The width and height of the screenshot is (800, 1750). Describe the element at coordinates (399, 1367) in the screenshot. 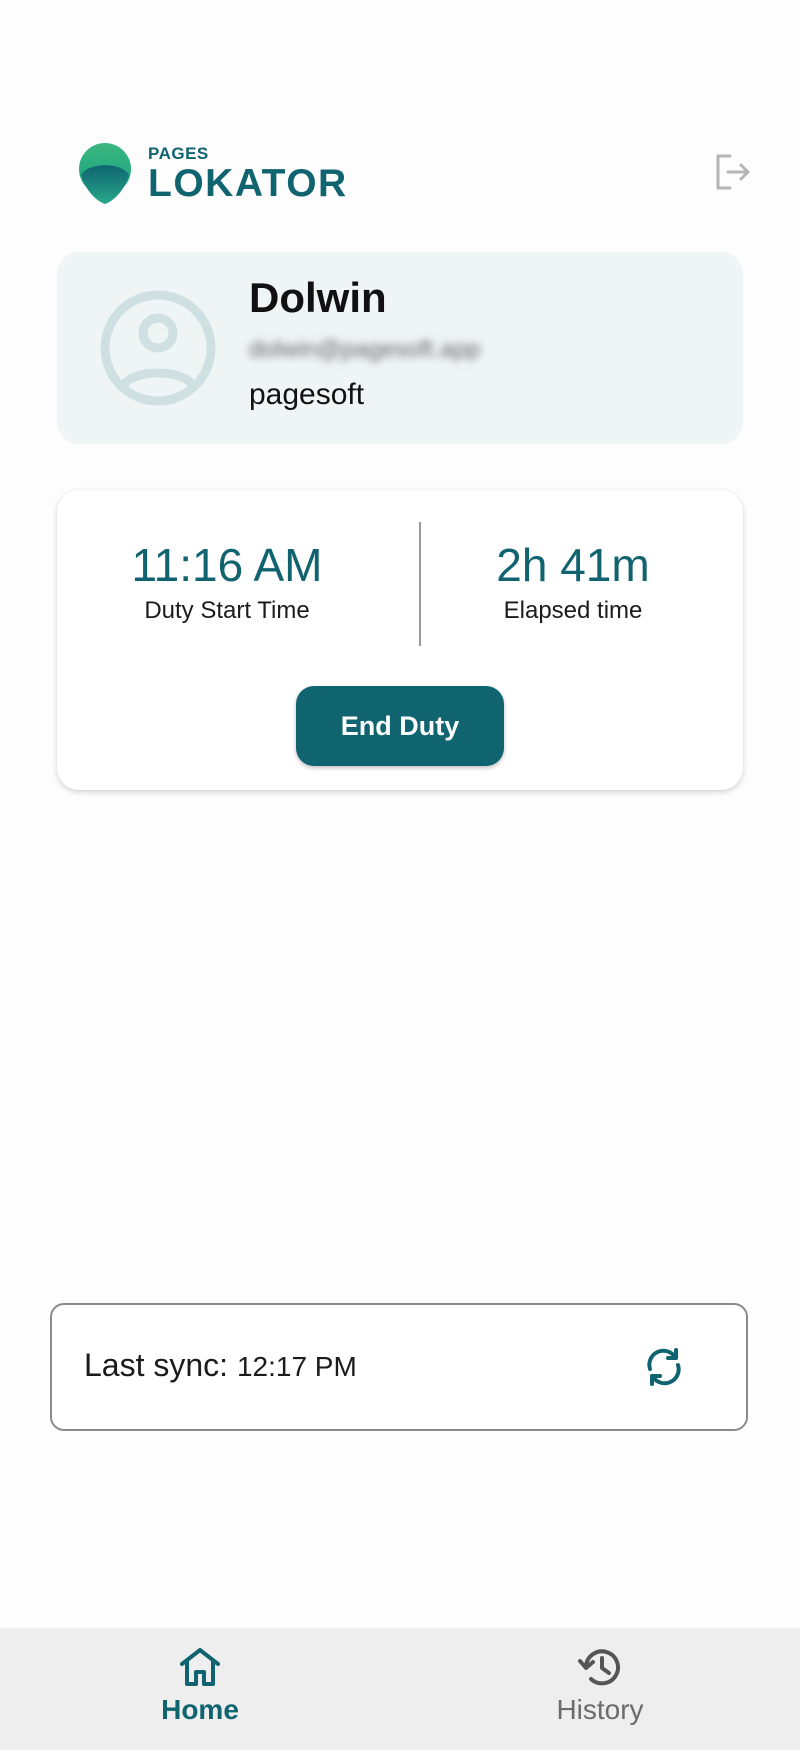

I see `sync-card: Last sync: 12:17 PM` at that location.